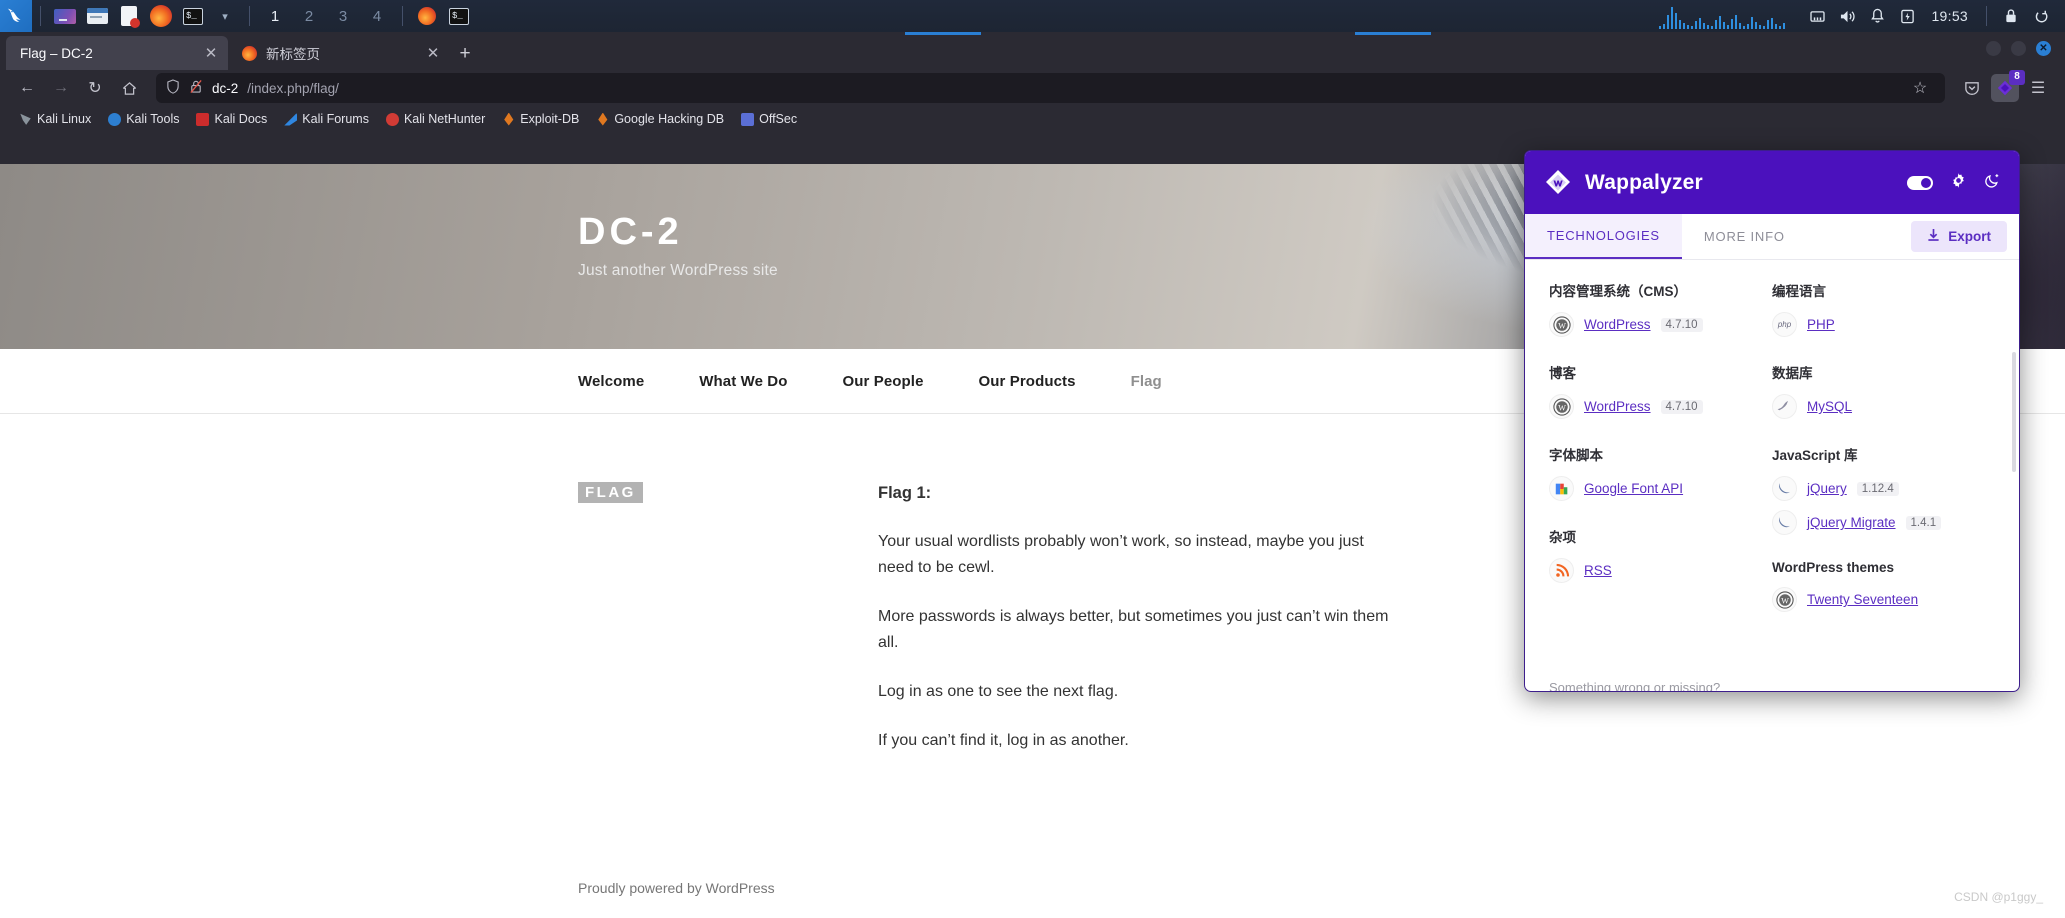  What do you see at coordinates (1958, 183) in the screenshot?
I see `gear-icon` at bounding box center [1958, 183].